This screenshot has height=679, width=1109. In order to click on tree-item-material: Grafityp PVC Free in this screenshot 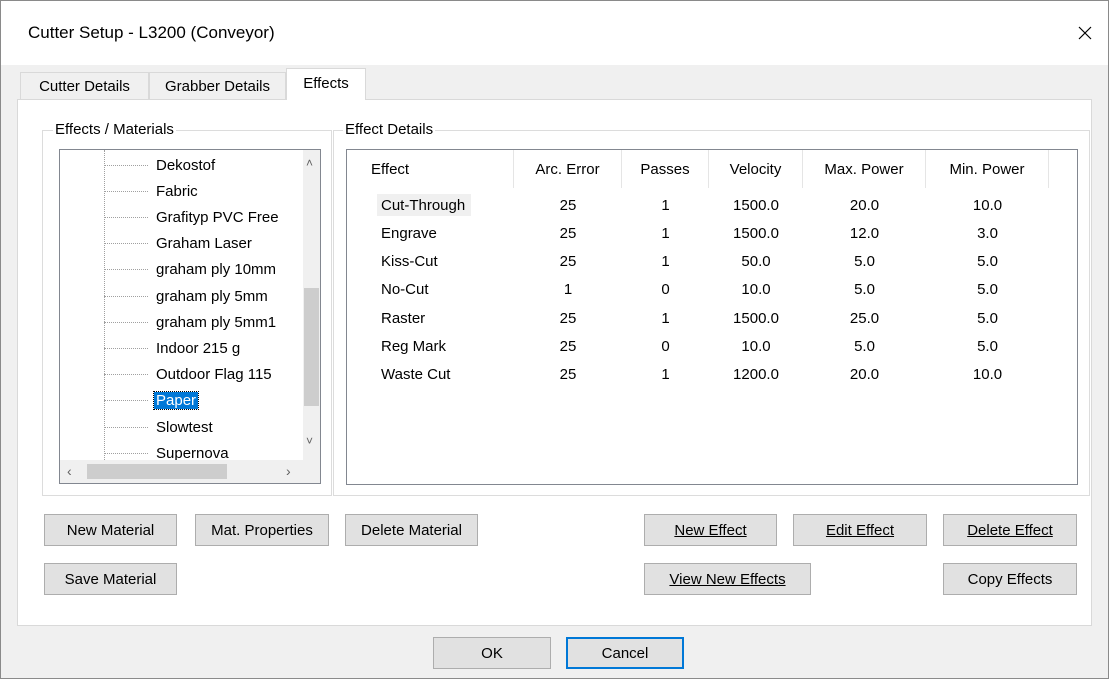, I will do `click(192, 217)`.